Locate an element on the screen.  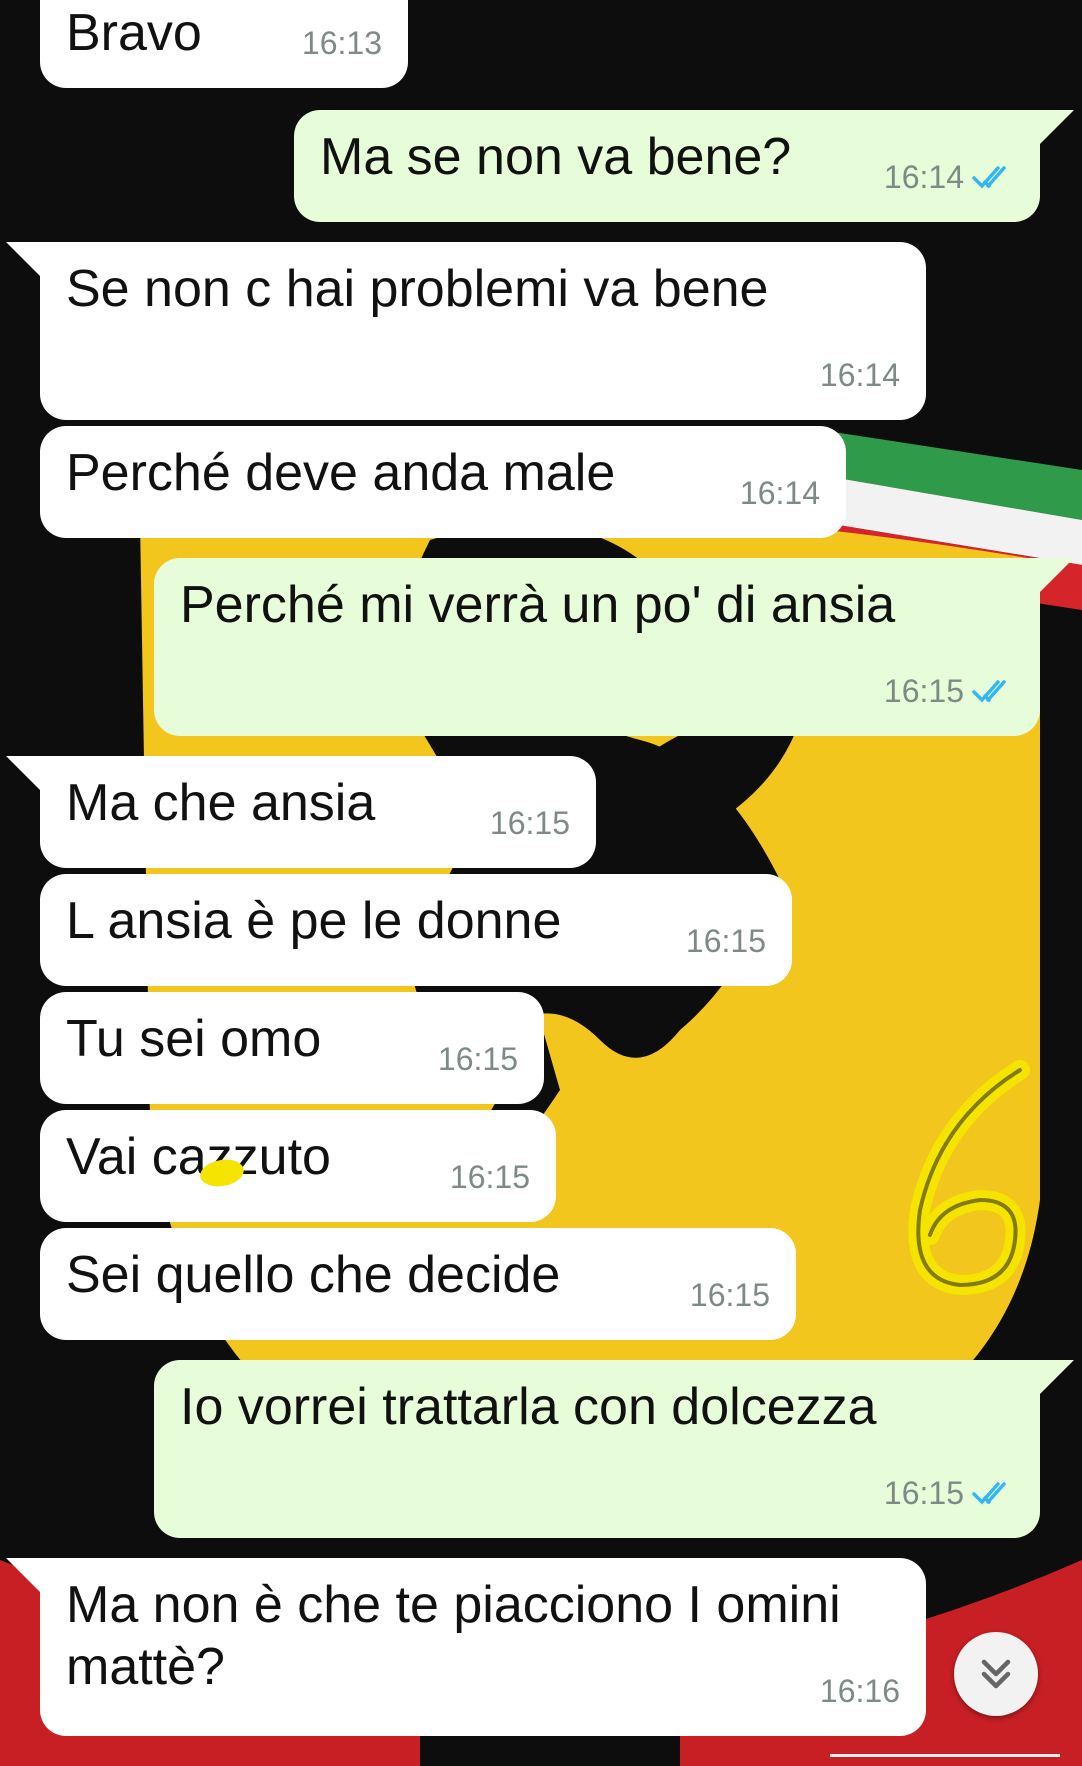
message-bubble-outgoing: Io vorrei trattarla con dolcezza 16:15 is located at coordinates (597, 1449).